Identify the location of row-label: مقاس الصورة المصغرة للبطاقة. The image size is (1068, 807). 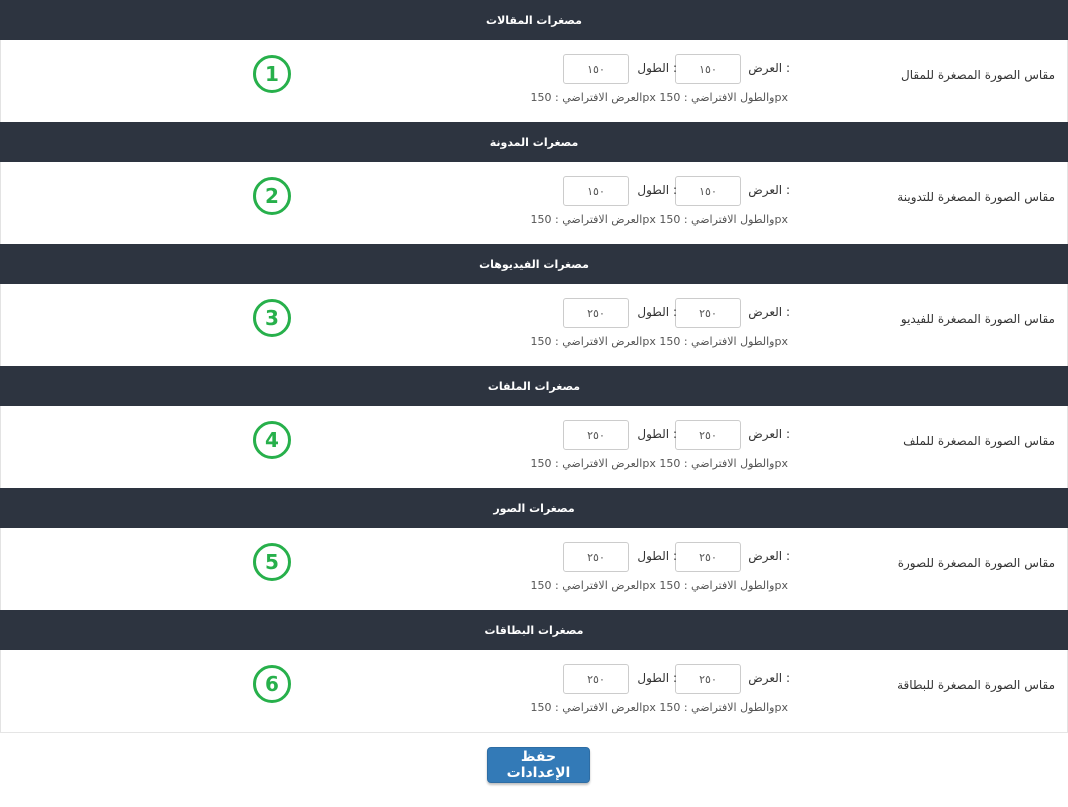
(976, 685).